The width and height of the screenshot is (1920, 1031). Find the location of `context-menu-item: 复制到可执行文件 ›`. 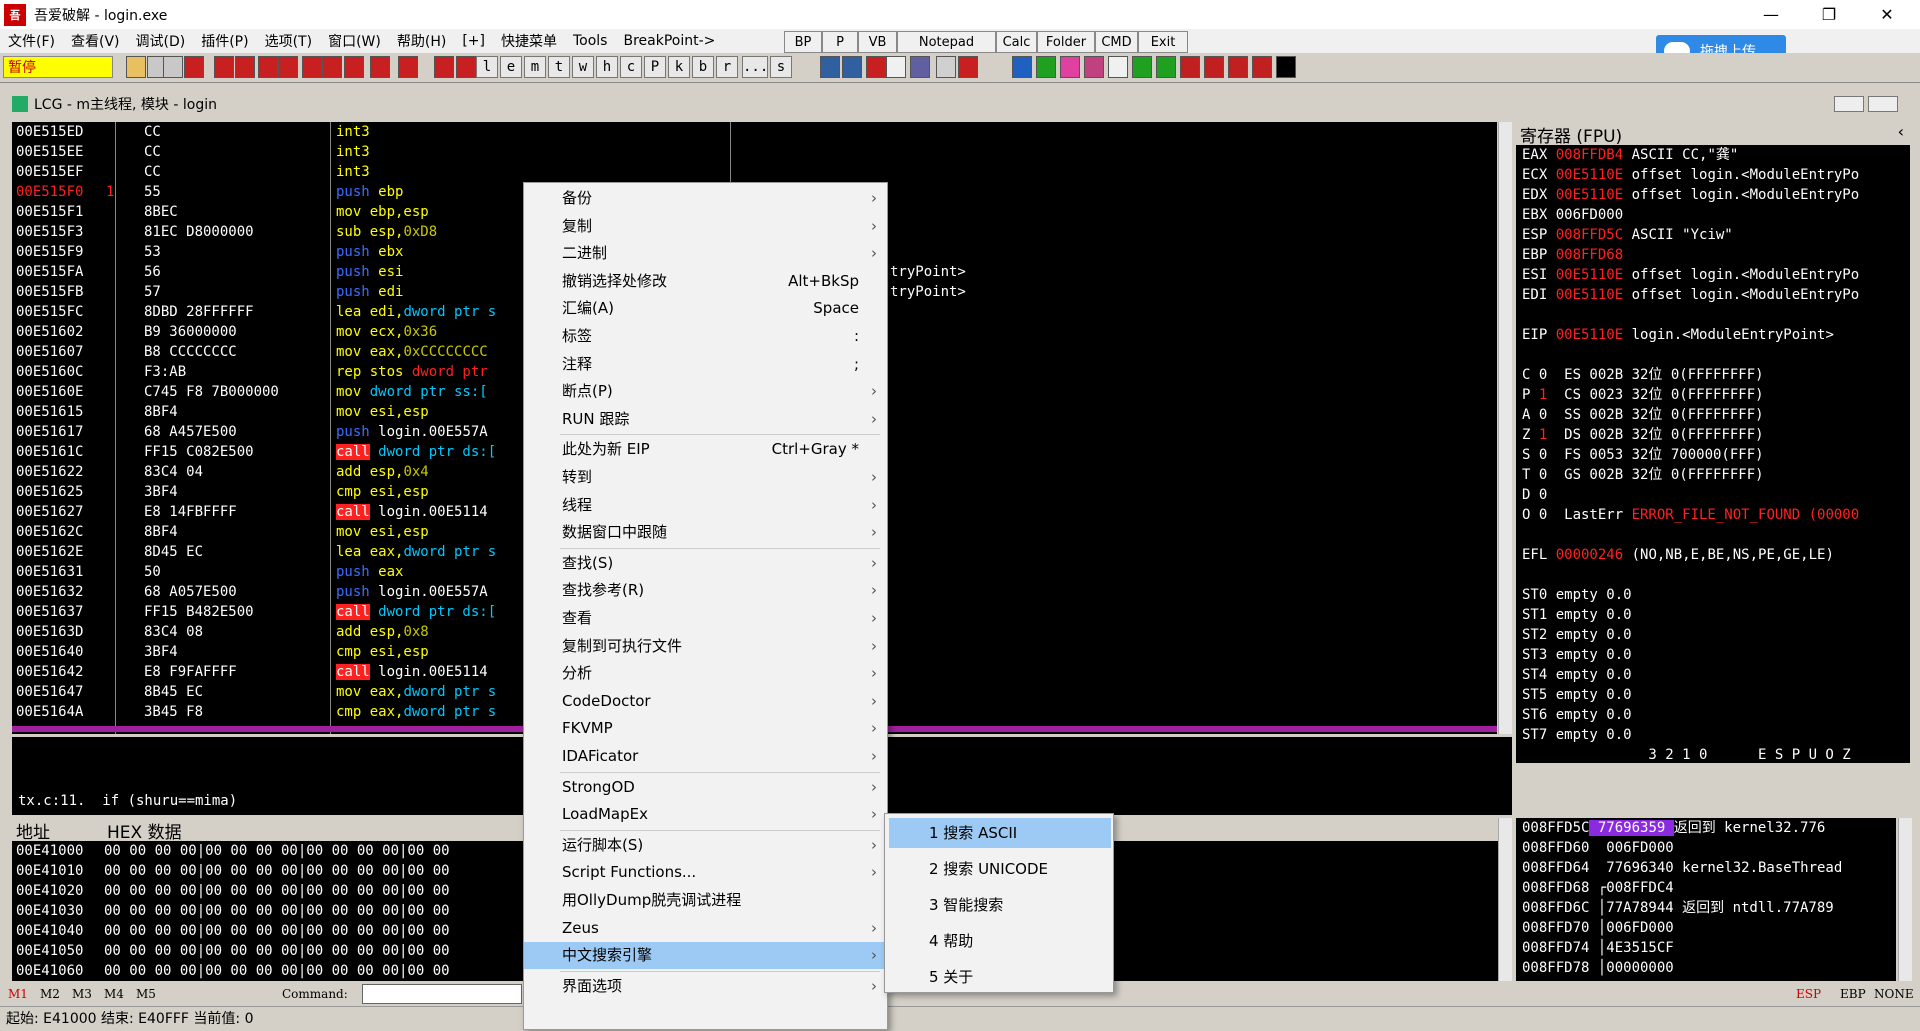

context-menu-item: 复制到可执行文件 › is located at coordinates (705, 646).